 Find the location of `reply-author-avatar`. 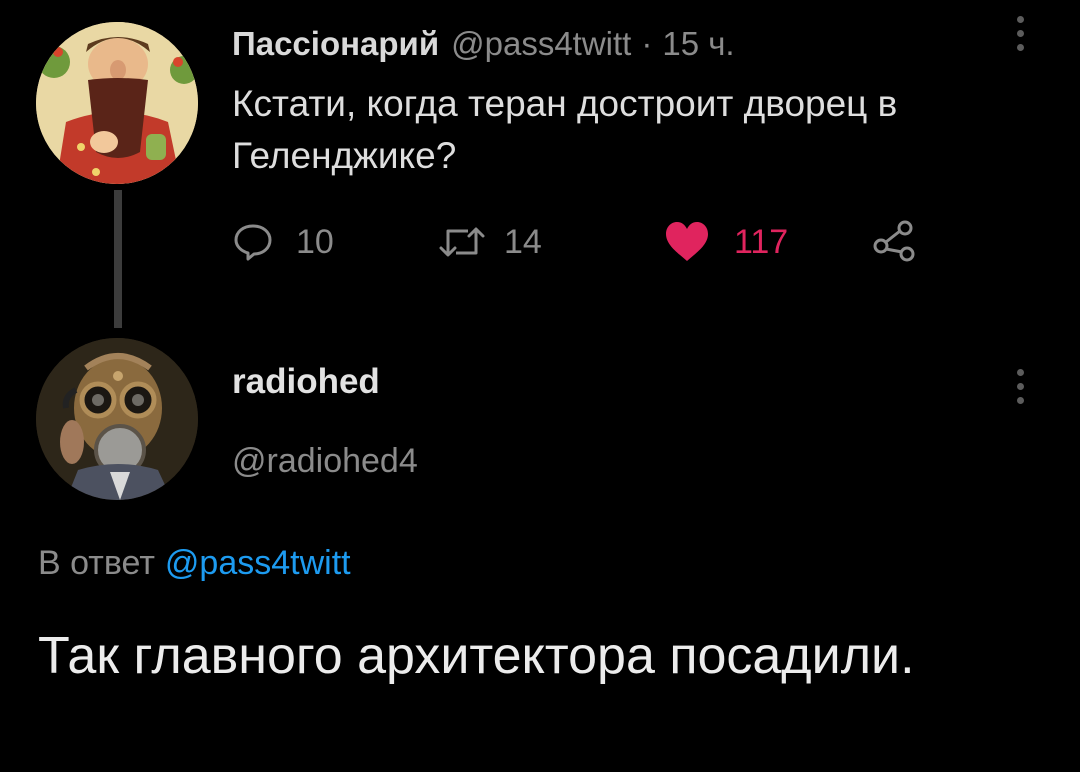

reply-author-avatar is located at coordinates (117, 419).